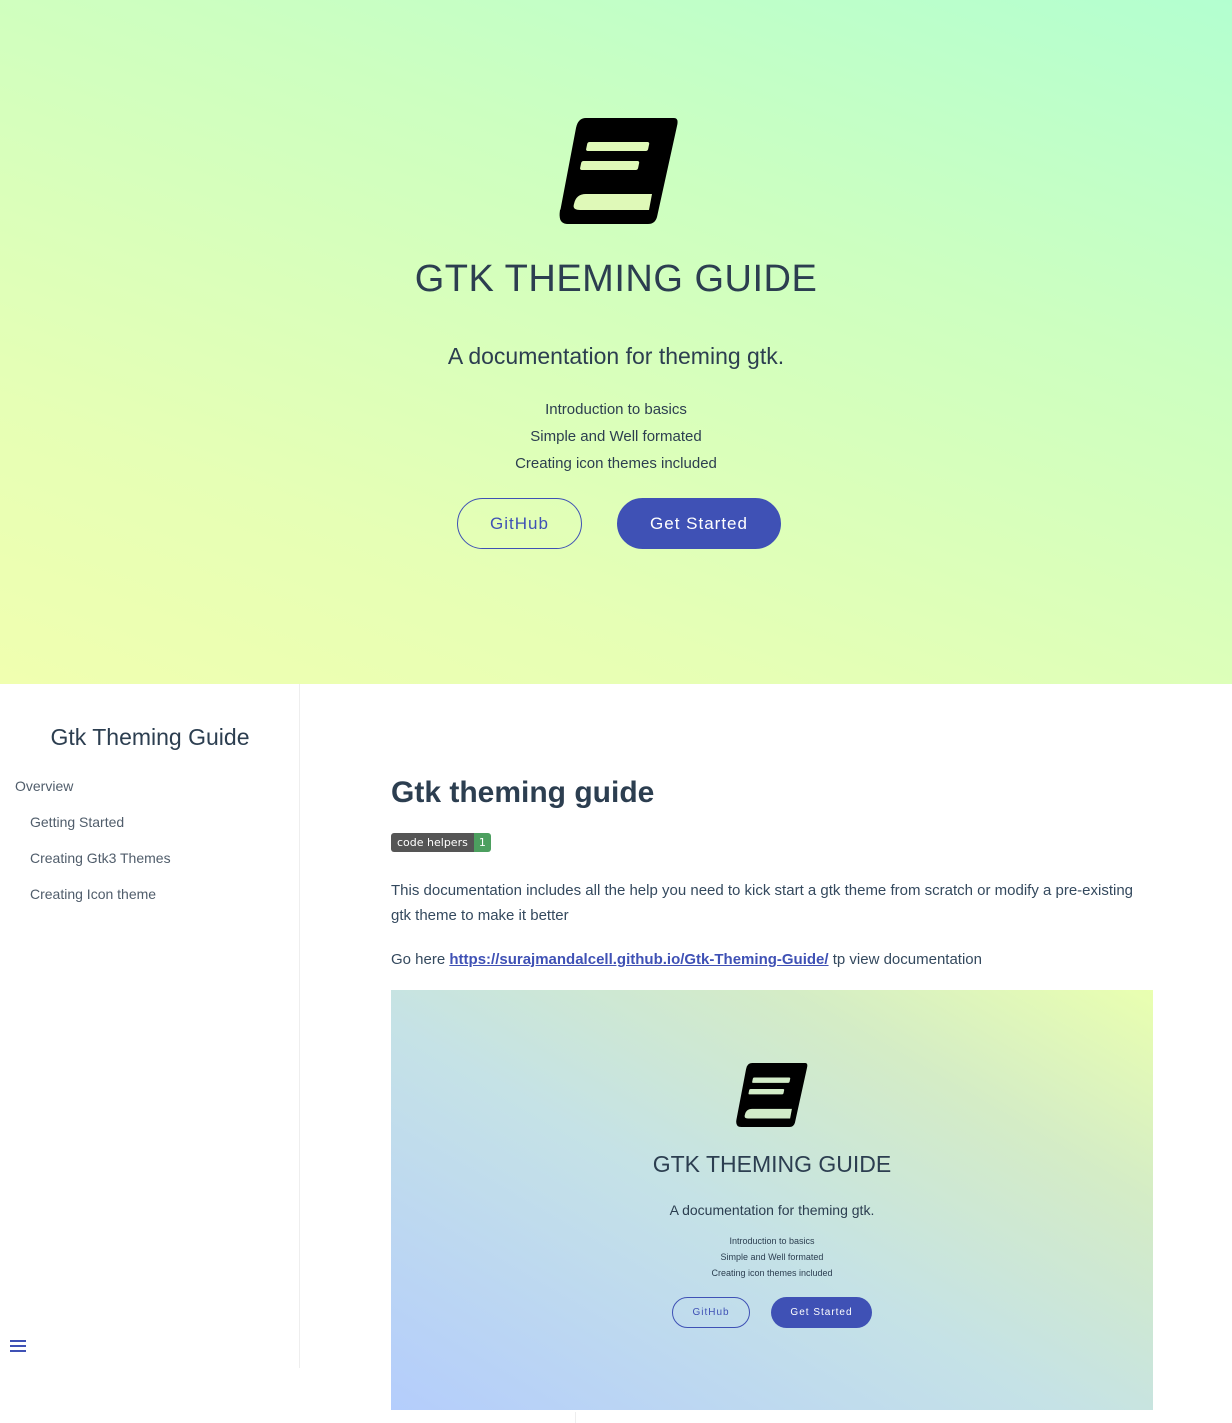 The height and width of the screenshot is (1423, 1232). I want to click on feature-item: Introduction to basics, so click(616, 409).